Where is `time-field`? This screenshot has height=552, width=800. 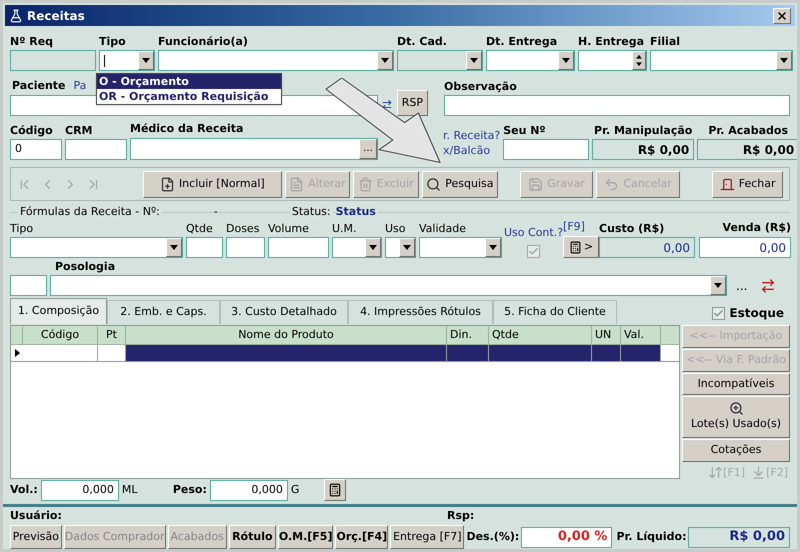 time-field is located at coordinates (612, 60).